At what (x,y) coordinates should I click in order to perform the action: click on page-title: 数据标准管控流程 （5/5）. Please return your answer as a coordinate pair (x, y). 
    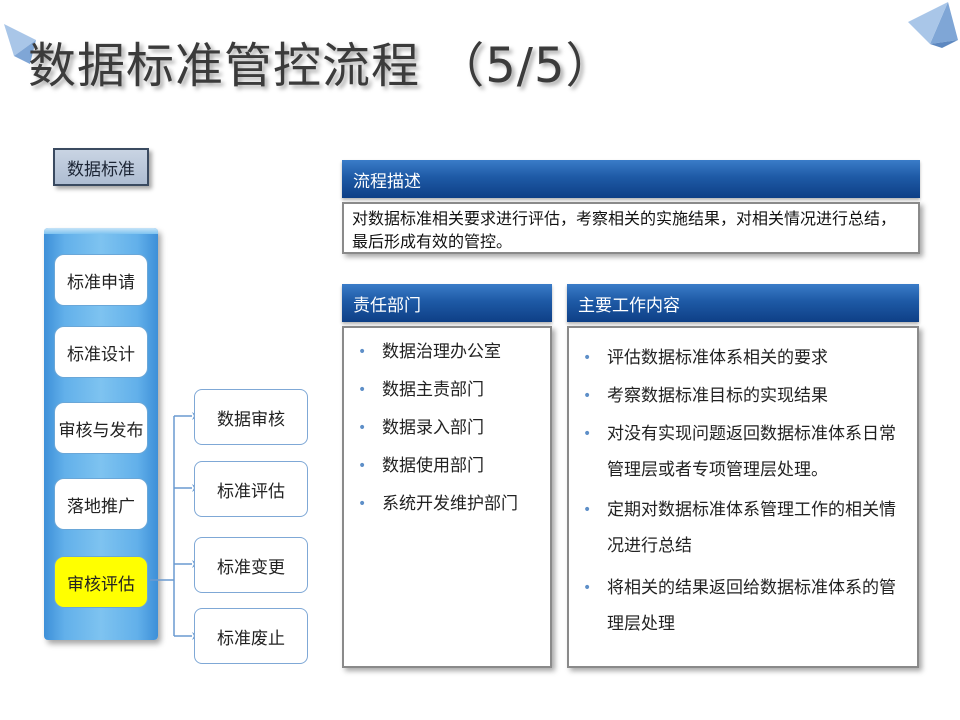
    Looking at the image, I should click on (321, 66).